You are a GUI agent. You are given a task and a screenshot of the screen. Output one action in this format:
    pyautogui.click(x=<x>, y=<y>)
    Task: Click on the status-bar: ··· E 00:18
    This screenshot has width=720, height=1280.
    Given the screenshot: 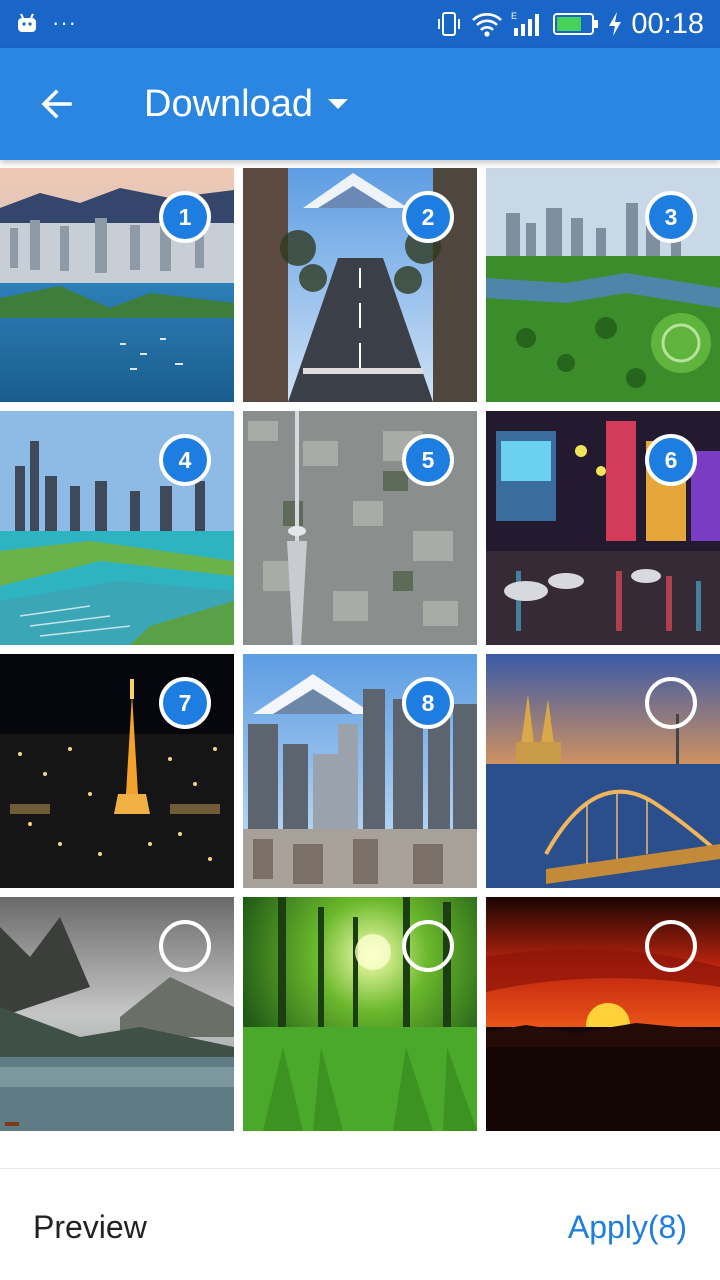 What is the action you would take?
    pyautogui.click(x=360, y=24)
    